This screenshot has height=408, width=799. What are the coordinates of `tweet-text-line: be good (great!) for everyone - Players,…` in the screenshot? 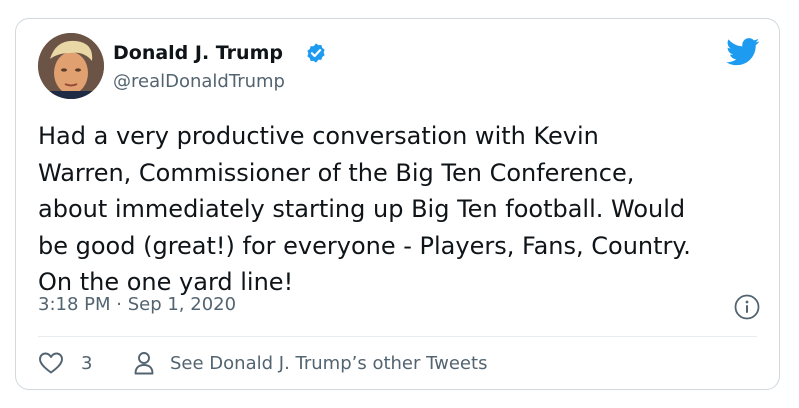 It's located at (364, 245).